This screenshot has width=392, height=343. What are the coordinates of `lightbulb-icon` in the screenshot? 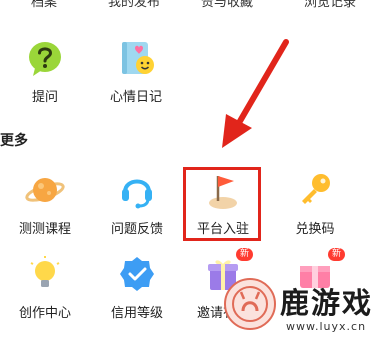 It's located at (45, 274).